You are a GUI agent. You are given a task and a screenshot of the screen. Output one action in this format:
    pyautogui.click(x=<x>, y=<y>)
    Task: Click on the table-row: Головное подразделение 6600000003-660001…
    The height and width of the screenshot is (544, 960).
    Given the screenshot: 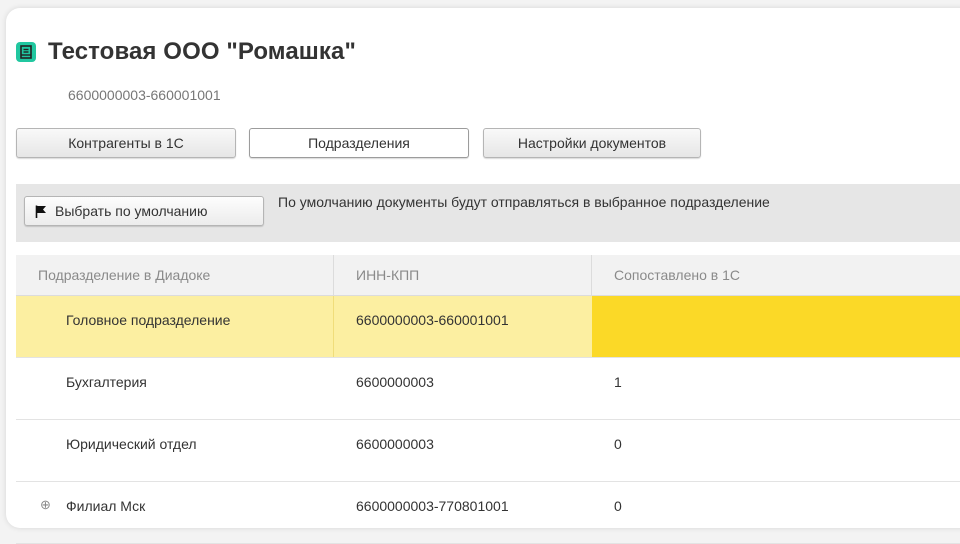 What is the action you would take?
    pyautogui.click(x=488, y=327)
    